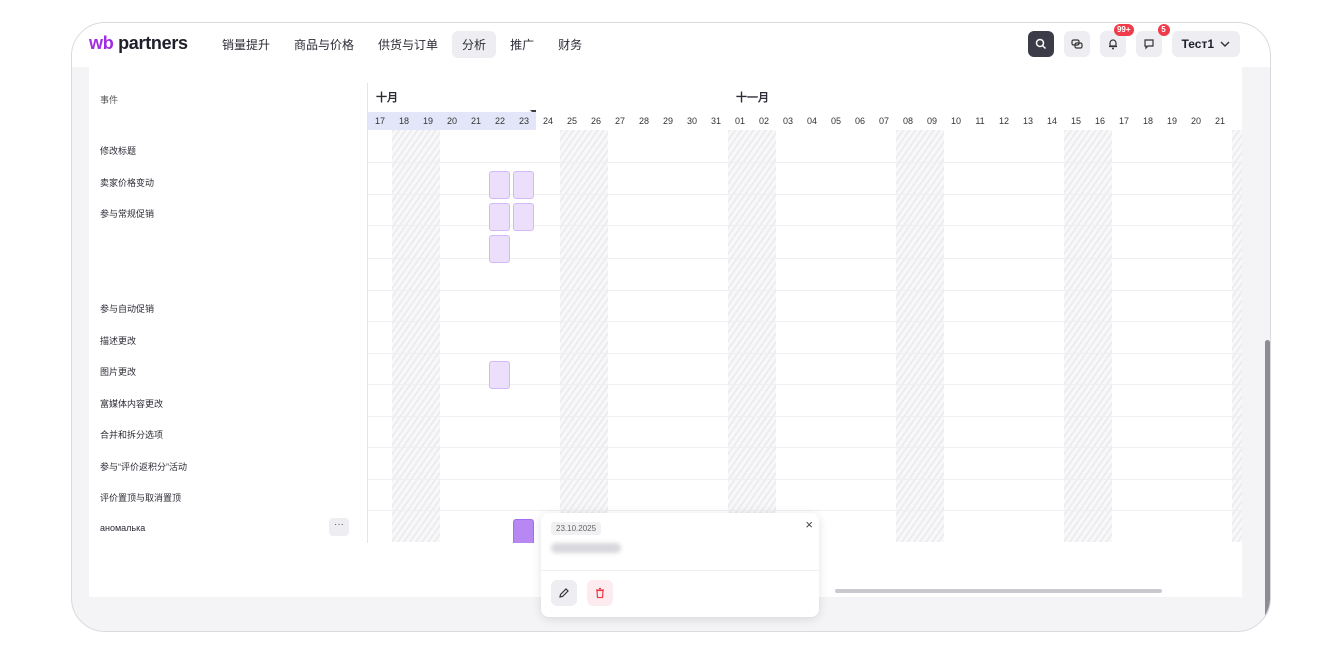  What do you see at coordinates (1004, 121) in the screenshot?
I see `day-header: 12` at bounding box center [1004, 121].